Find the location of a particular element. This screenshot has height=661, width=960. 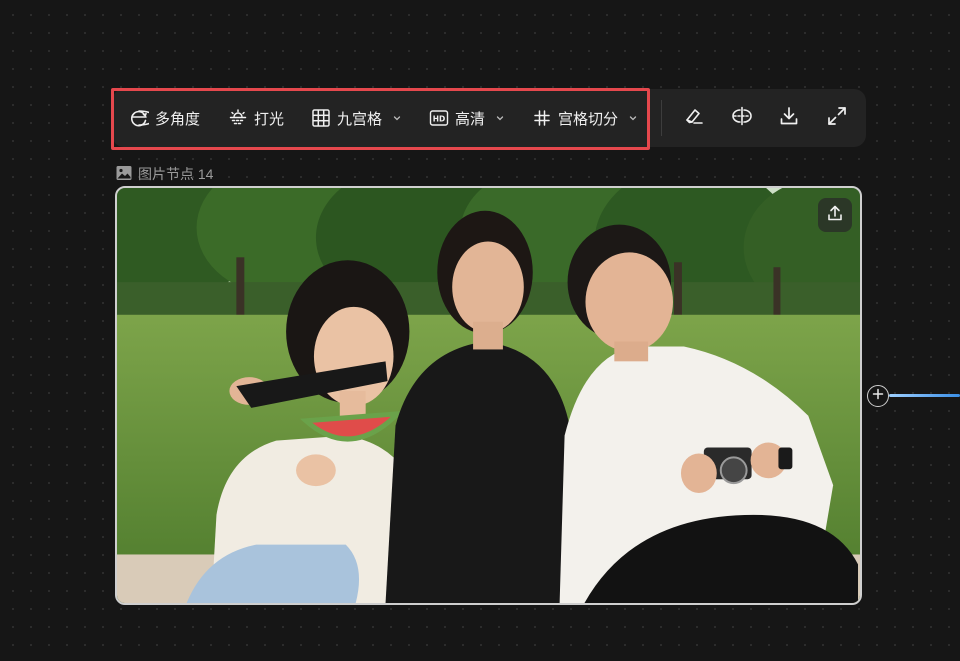

fullscreen-button is located at coordinates (837, 118).